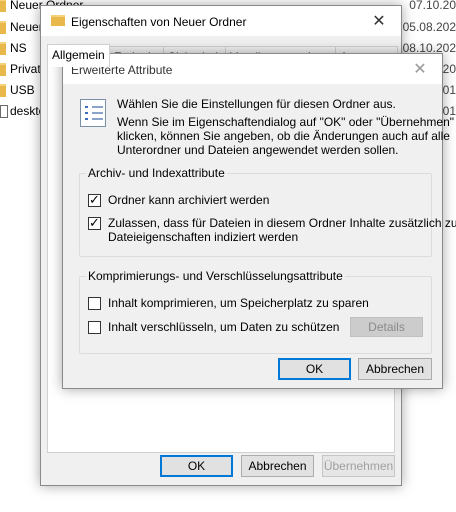  Describe the element at coordinates (94, 303) in the screenshot. I see `compress-checkbox` at that location.